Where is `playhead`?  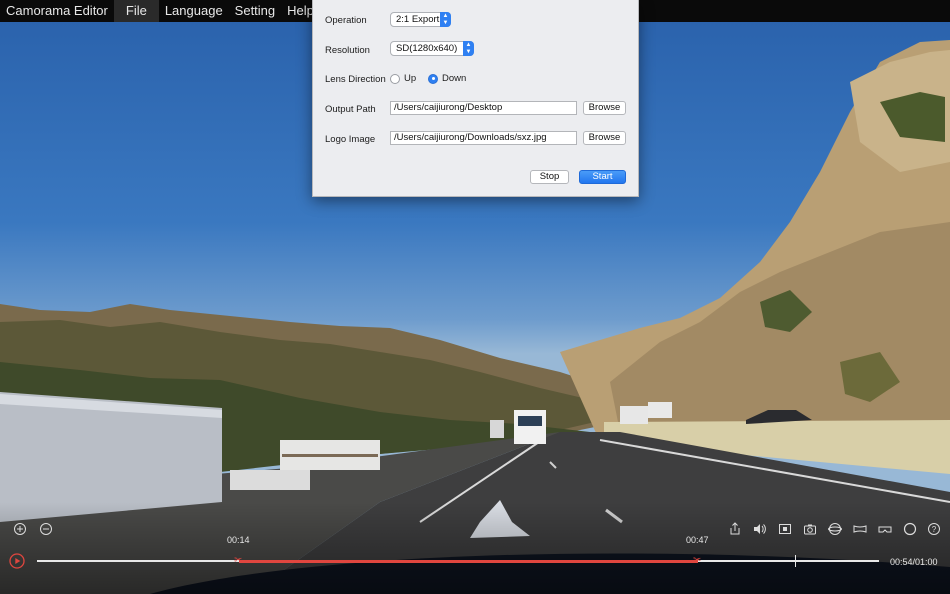
playhead is located at coordinates (795, 561).